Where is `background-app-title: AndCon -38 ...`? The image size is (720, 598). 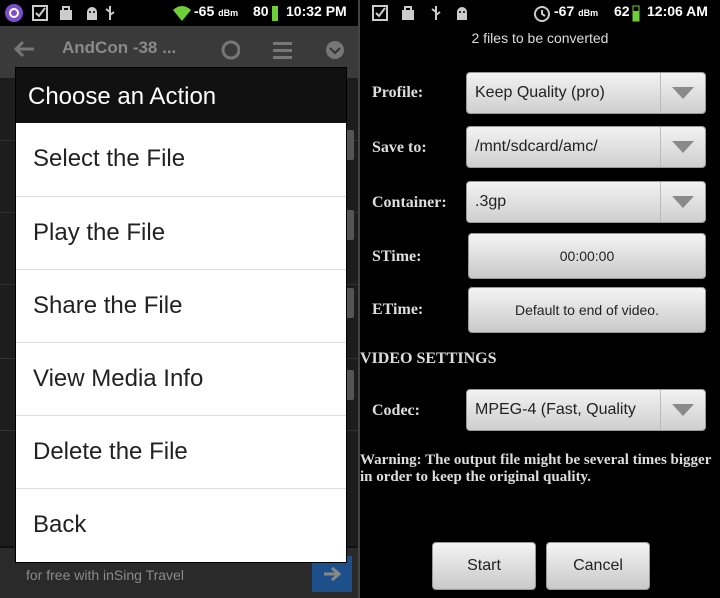
background-app-title: AndCon -38 ... is located at coordinates (119, 47).